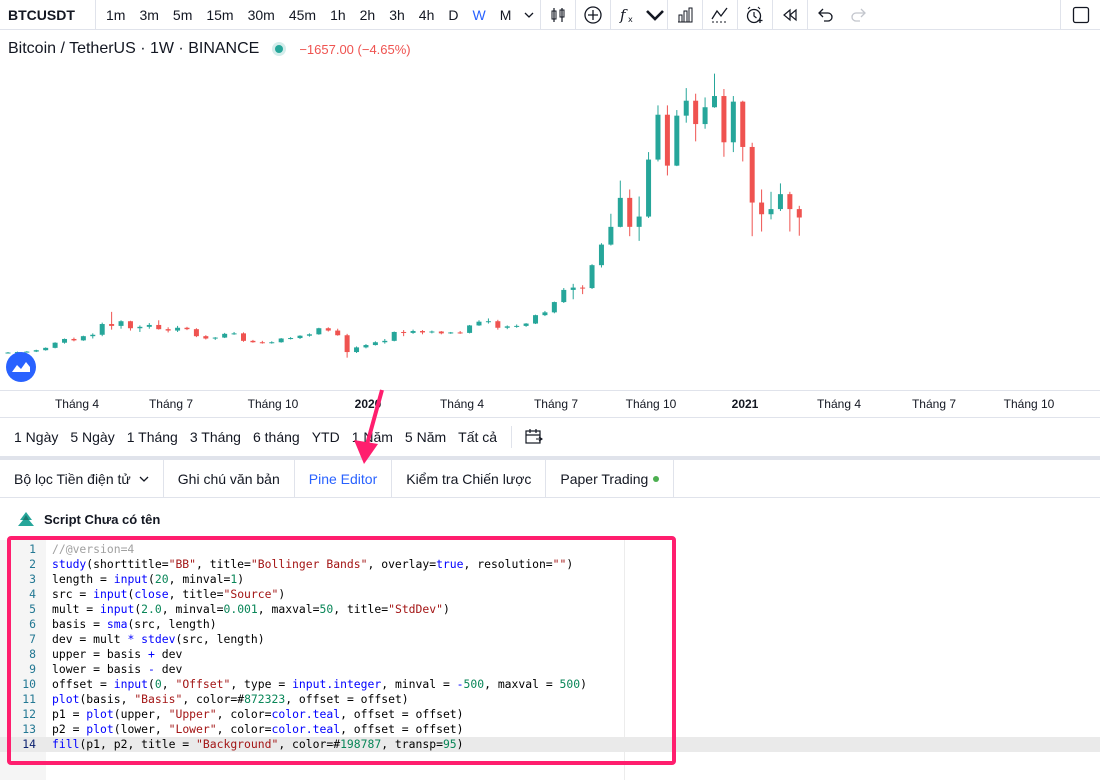 Image resolution: width=1100 pixels, height=780 pixels. Describe the element at coordinates (532, 437) in the screenshot. I see `go-to-date-calendar-icon` at that location.